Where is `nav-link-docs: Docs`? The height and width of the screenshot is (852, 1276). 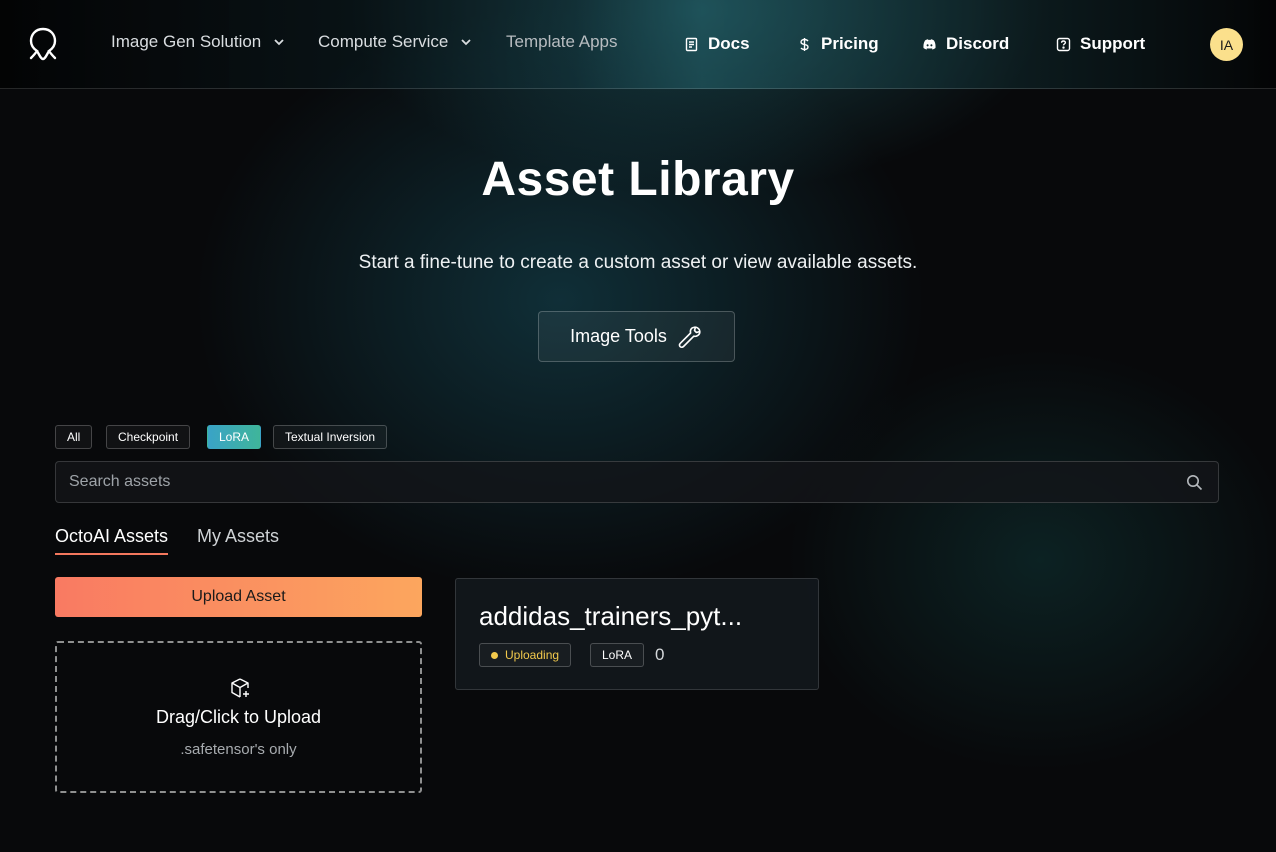 nav-link-docs: Docs is located at coordinates (717, 44).